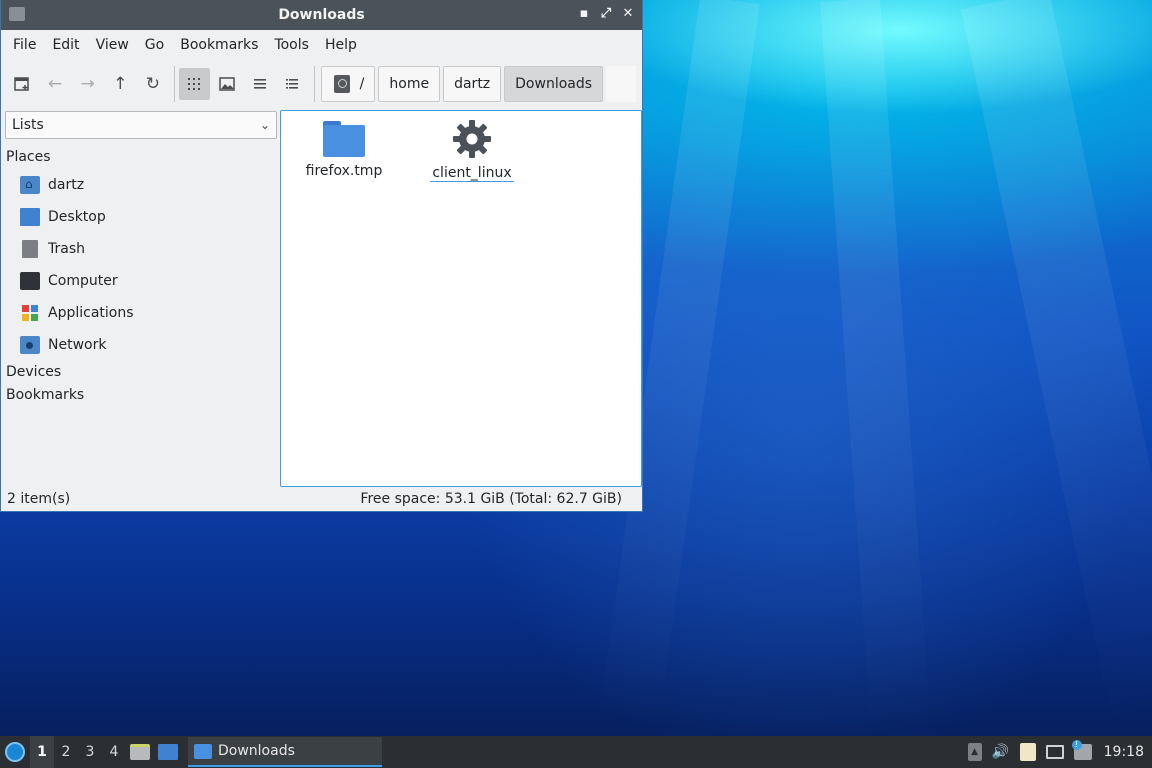 This screenshot has width=1152, height=768. Describe the element at coordinates (140, 395) in the screenshot. I see `bookmarks-section-header: Bookmarks` at that location.